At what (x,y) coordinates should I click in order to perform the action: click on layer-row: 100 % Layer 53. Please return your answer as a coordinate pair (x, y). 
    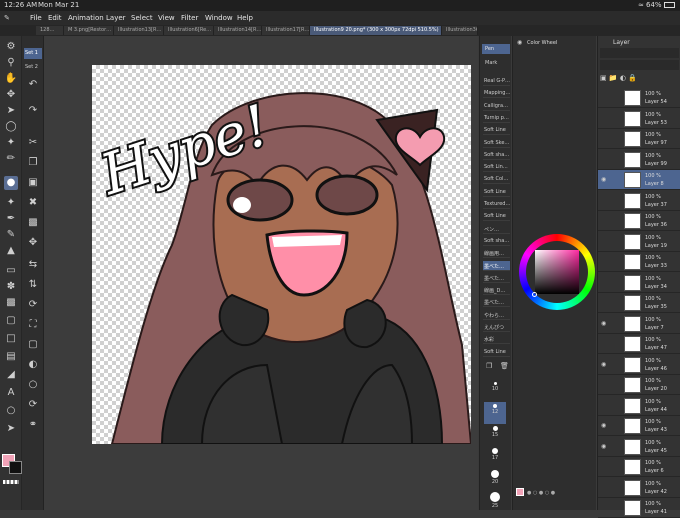
    Looking at the image, I should click on (639, 119).